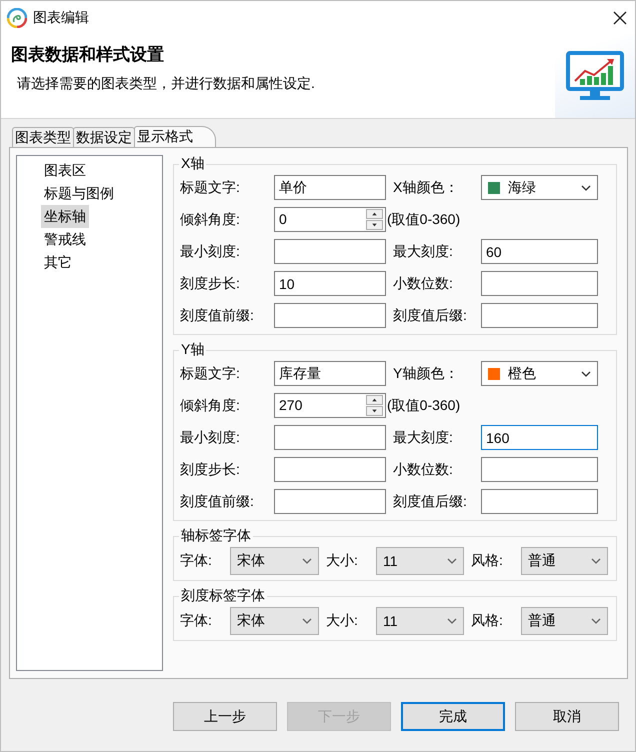  Describe the element at coordinates (330, 373) in the screenshot. I see `input-field: 库存量` at that location.